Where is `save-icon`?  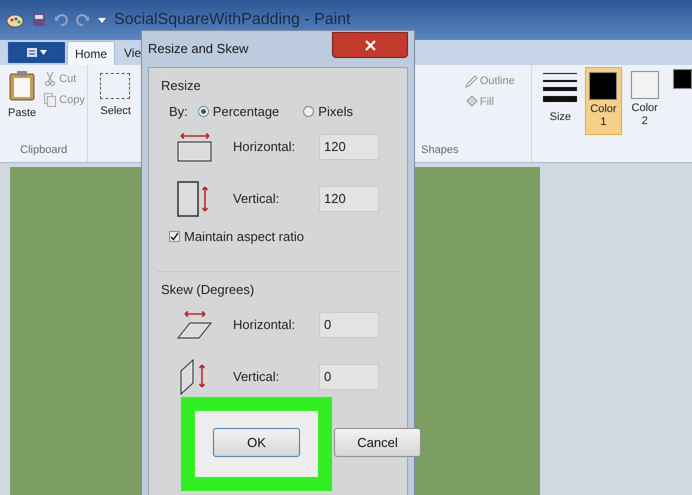 save-icon is located at coordinates (39, 20).